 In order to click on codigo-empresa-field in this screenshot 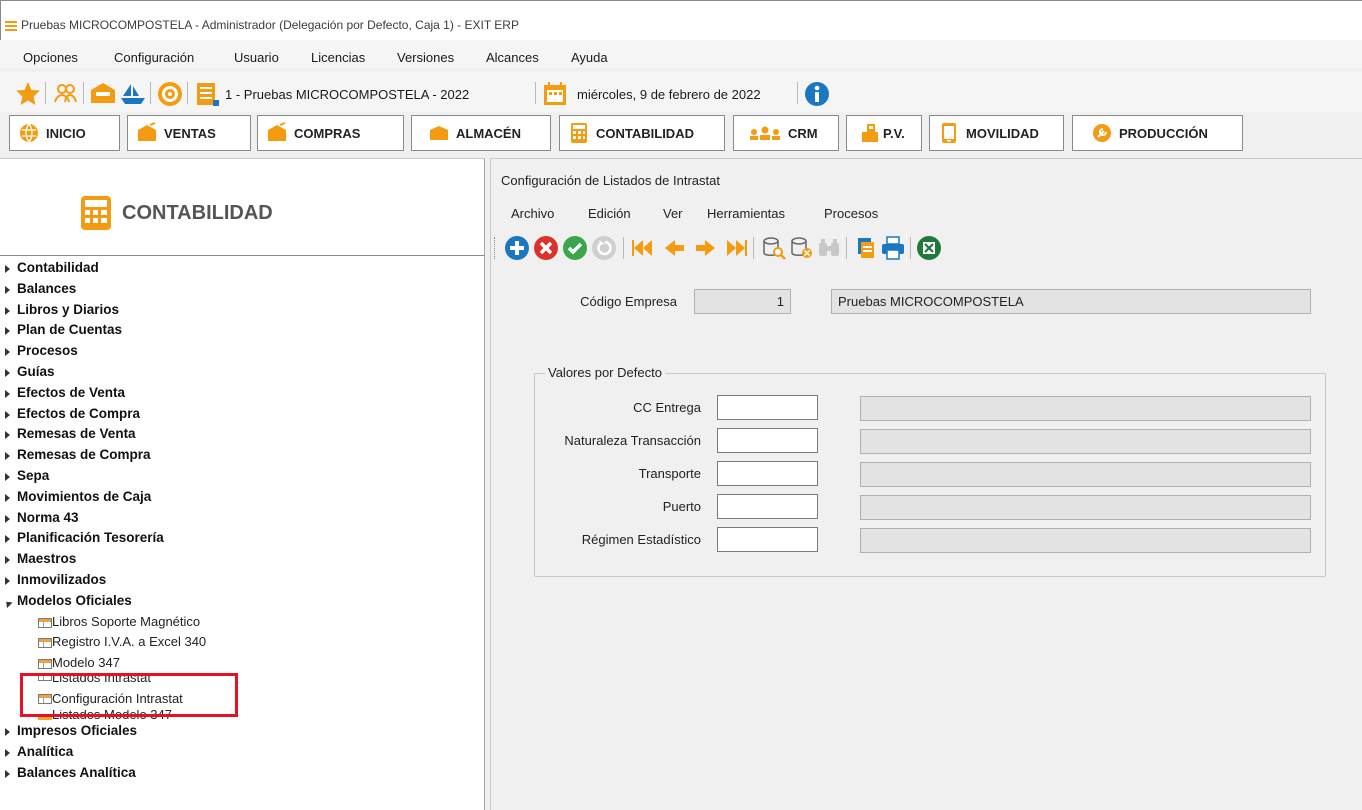, I will do `click(742, 301)`.